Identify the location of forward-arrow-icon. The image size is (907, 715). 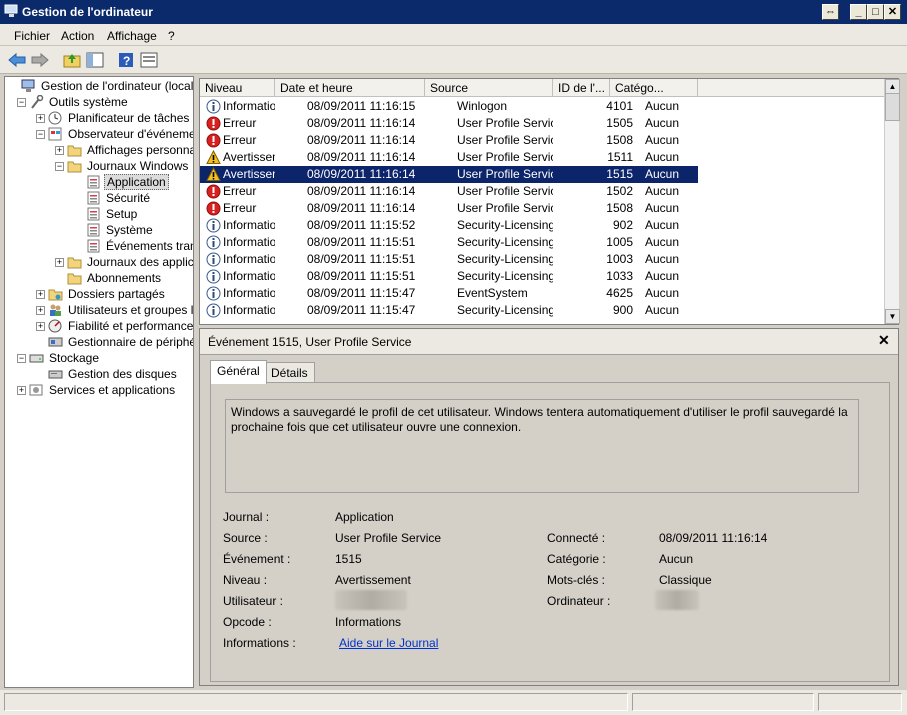
(40, 60).